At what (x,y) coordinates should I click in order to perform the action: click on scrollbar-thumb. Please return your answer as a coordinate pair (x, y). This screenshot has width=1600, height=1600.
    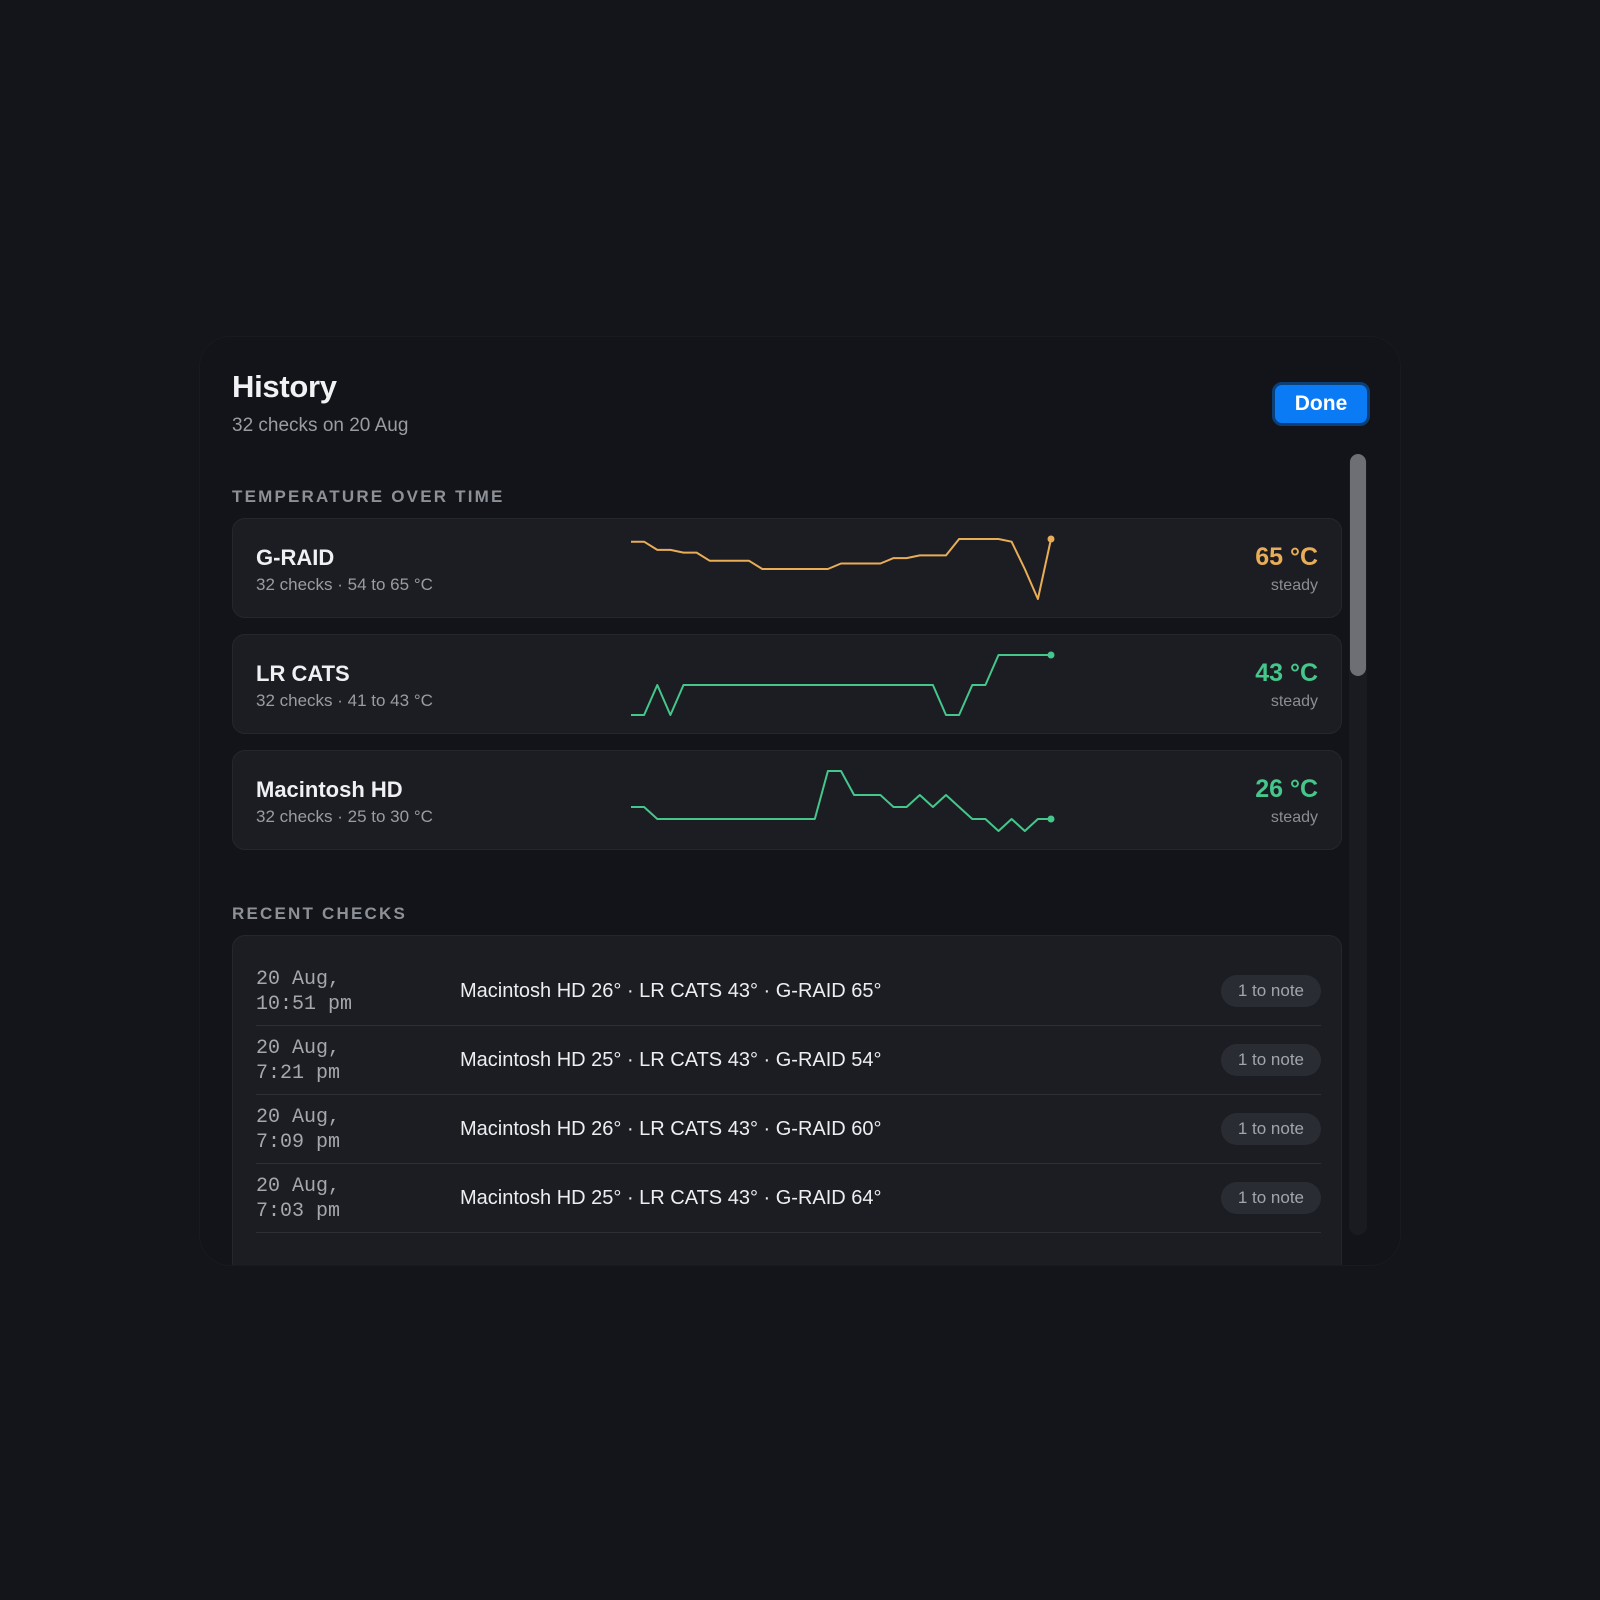
    Looking at the image, I should click on (1358, 565).